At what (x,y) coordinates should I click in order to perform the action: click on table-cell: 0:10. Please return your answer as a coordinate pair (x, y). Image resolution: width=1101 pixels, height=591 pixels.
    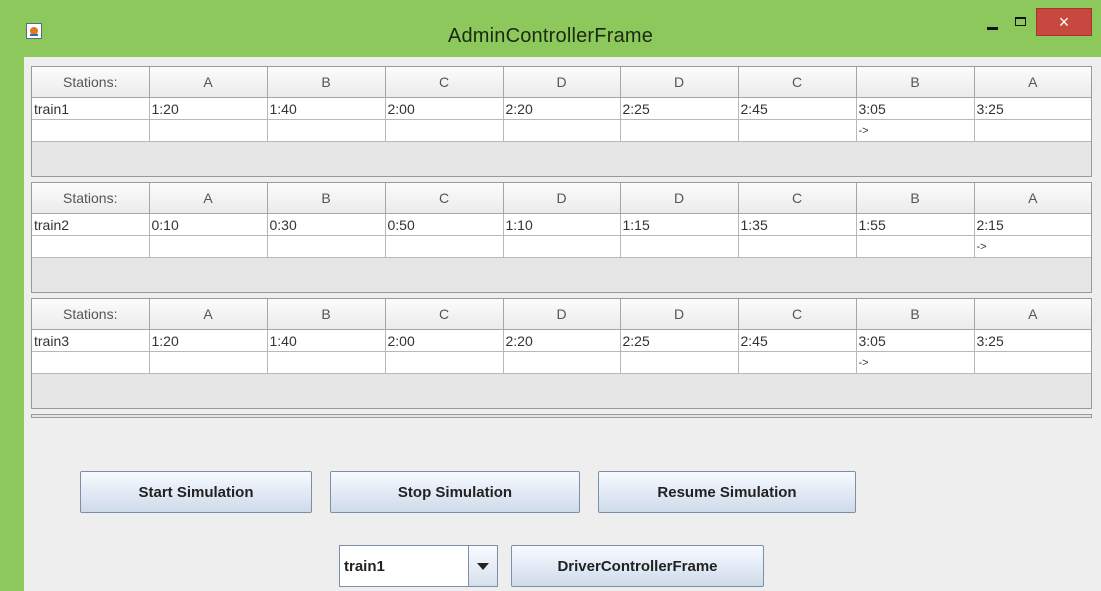
    Looking at the image, I should click on (208, 224).